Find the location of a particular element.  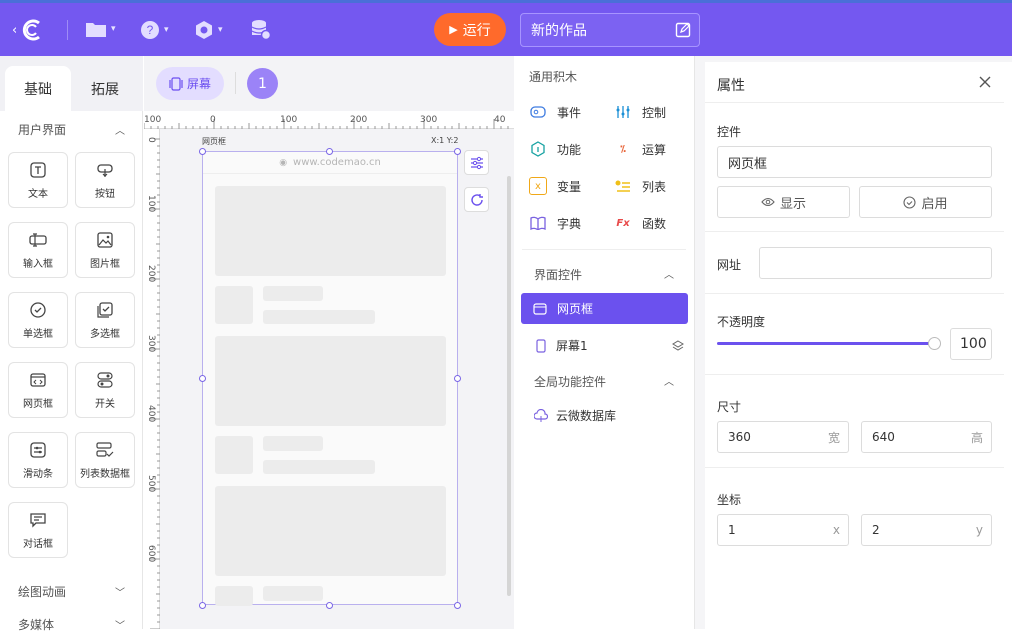

widget-image: 图片框 is located at coordinates (105, 250).